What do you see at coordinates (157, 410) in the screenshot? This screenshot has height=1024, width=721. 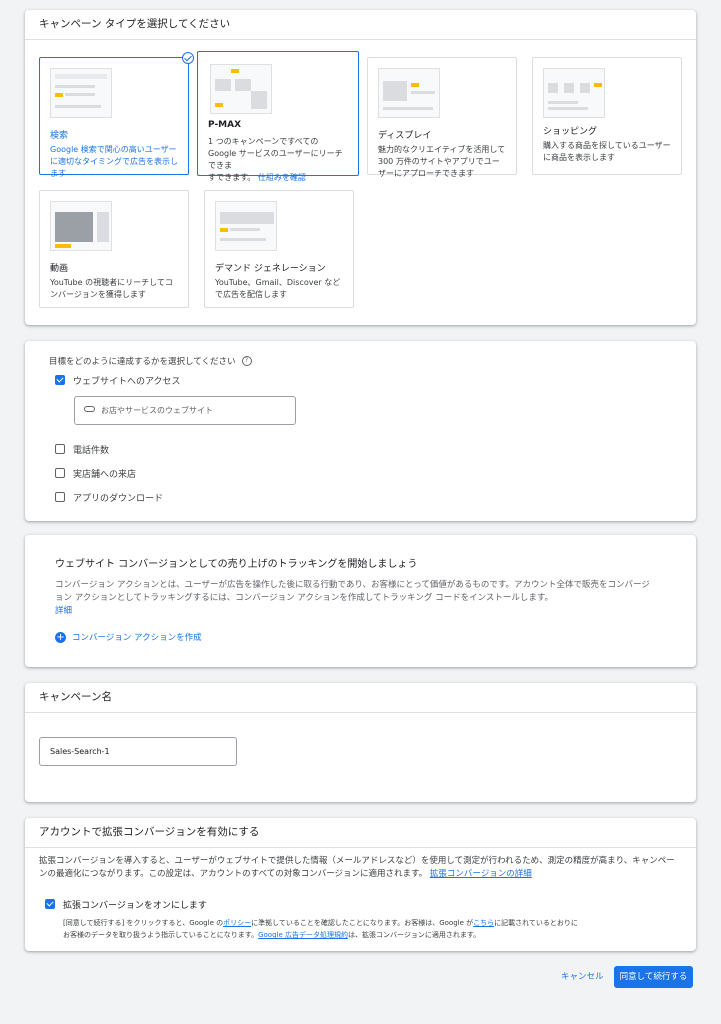 I see `website-url-placeholder: お店やサービスのウェブサイト` at bounding box center [157, 410].